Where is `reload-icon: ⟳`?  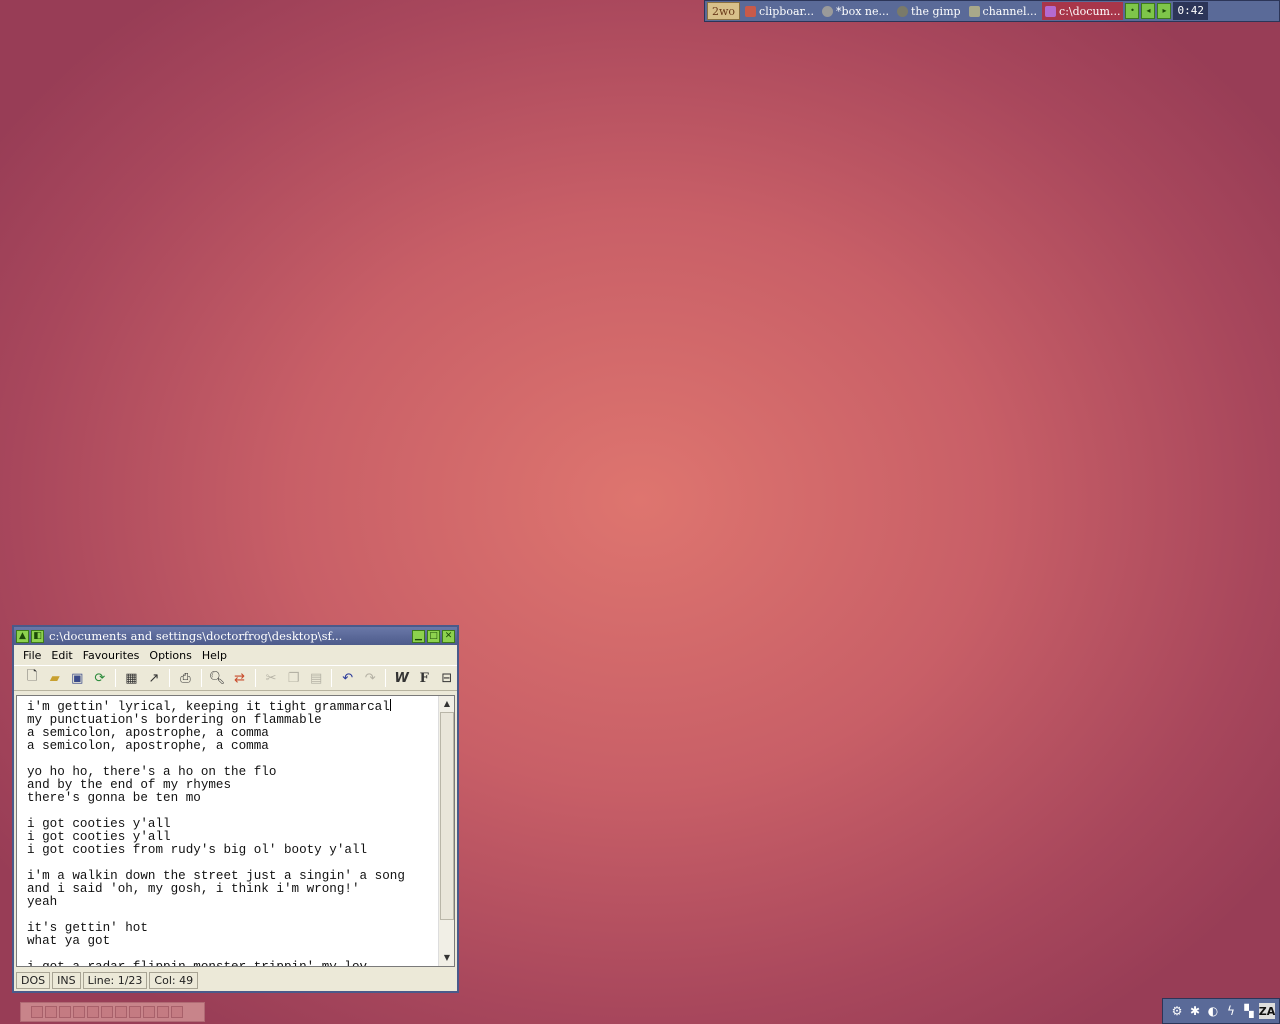
reload-icon: ⟳ is located at coordinates (100, 678).